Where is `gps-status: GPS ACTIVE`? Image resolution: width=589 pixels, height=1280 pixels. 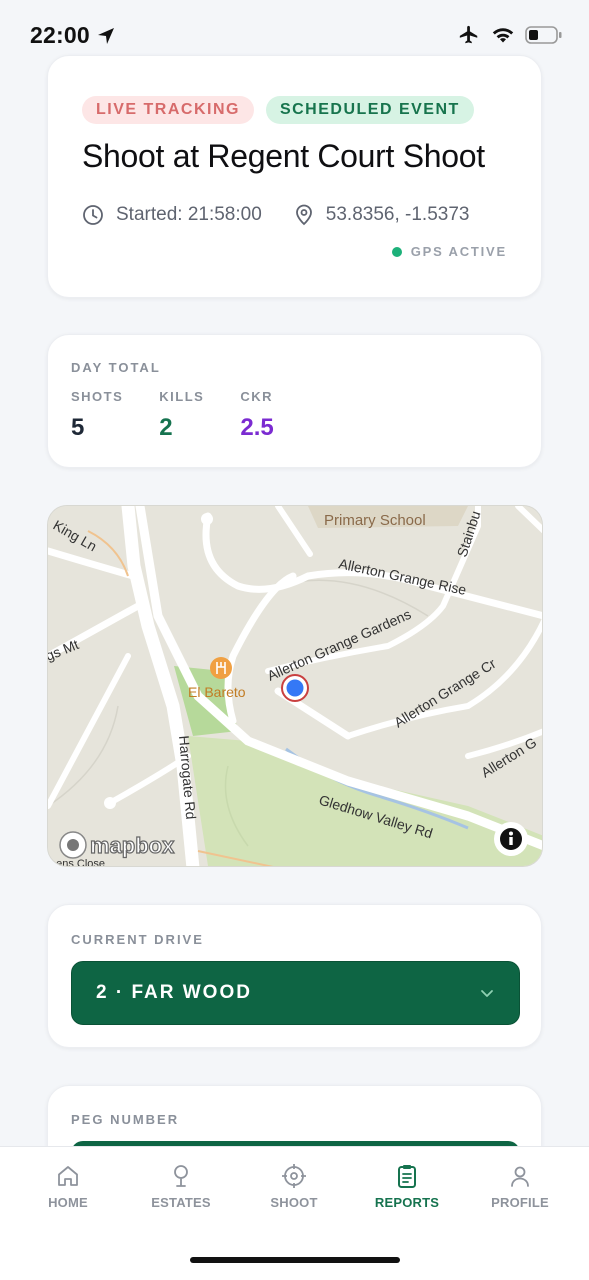 gps-status: GPS ACTIVE is located at coordinates (449, 251).